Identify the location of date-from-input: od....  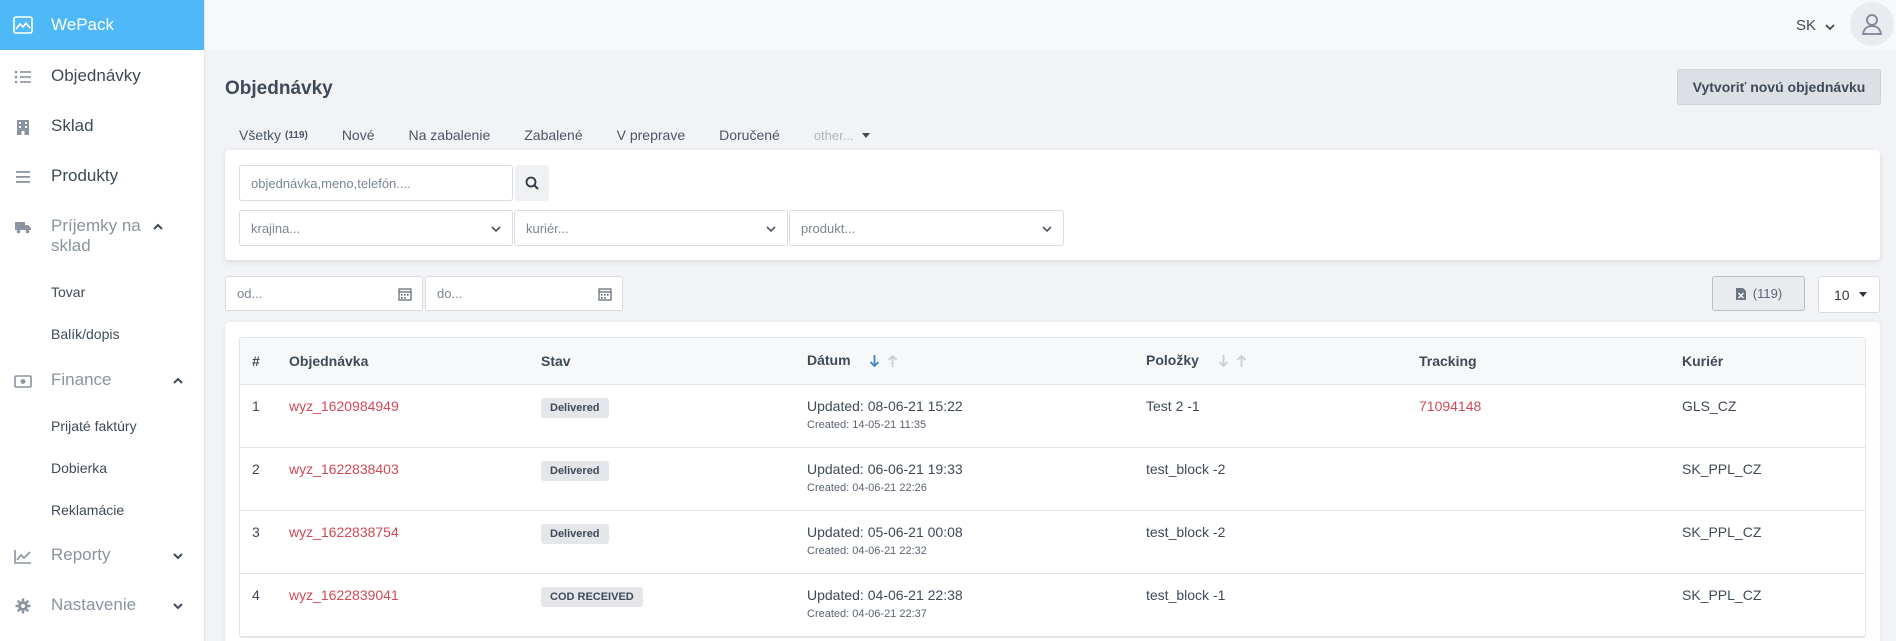
(324, 293).